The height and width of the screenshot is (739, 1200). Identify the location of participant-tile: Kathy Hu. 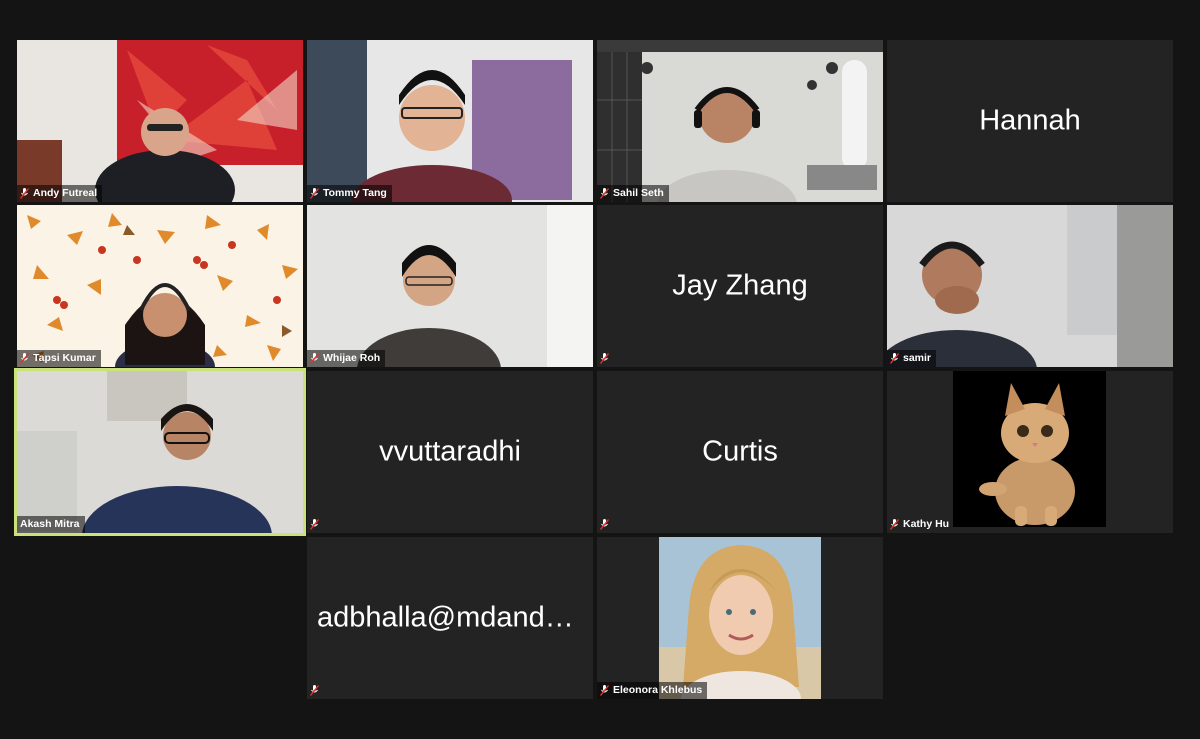
(1030, 452).